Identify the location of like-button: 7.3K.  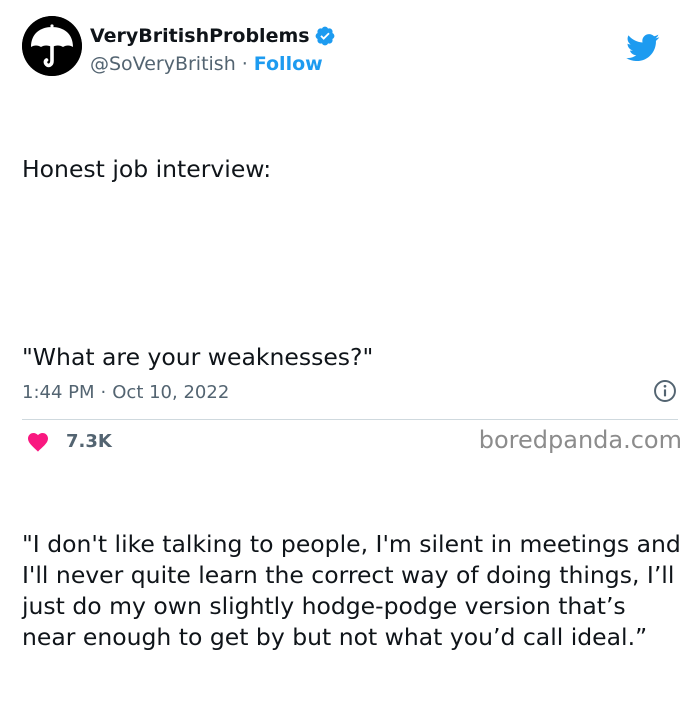
(69, 441).